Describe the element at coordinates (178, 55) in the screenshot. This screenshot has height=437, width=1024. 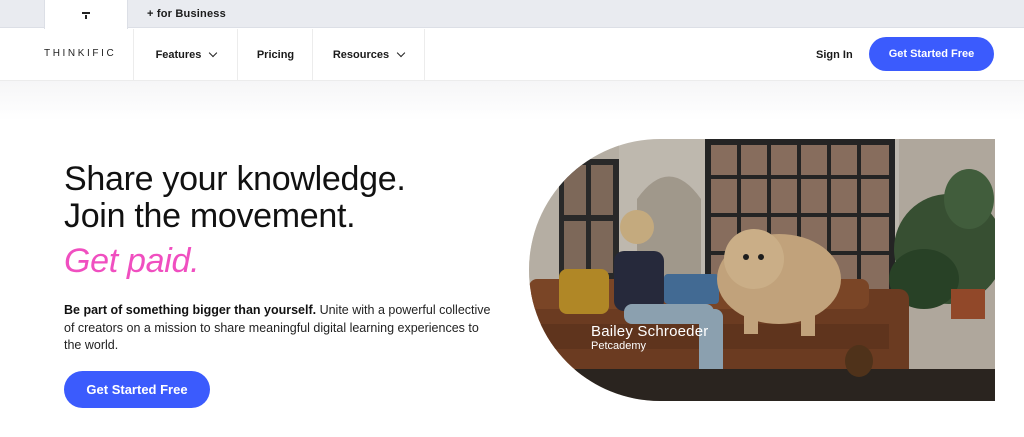
I see `nav-item-features-label: Features` at that location.